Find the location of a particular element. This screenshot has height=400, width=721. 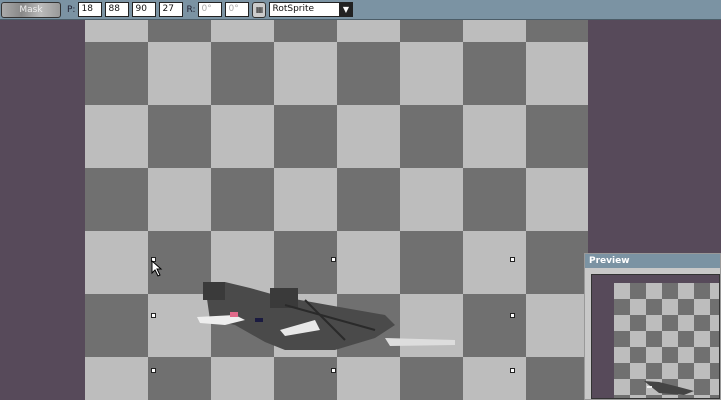

p-h-field: 27 is located at coordinates (171, 9).